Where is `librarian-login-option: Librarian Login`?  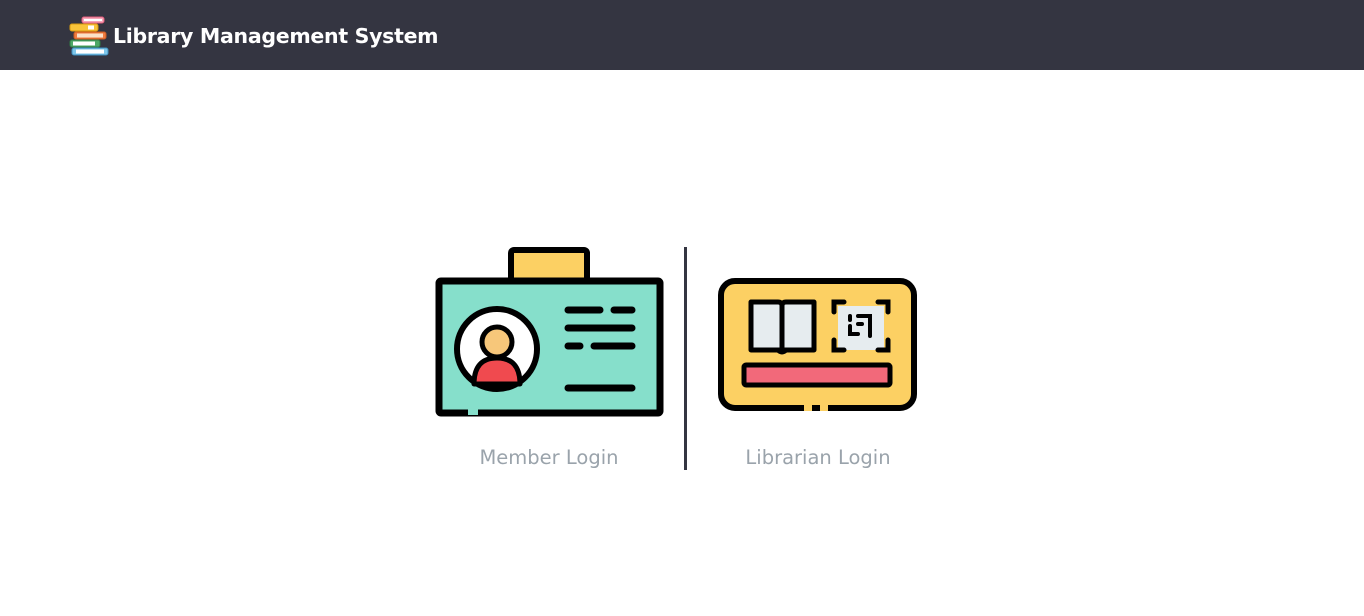
librarian-login-option: Librarian Login is located at coordinates (818, 360).